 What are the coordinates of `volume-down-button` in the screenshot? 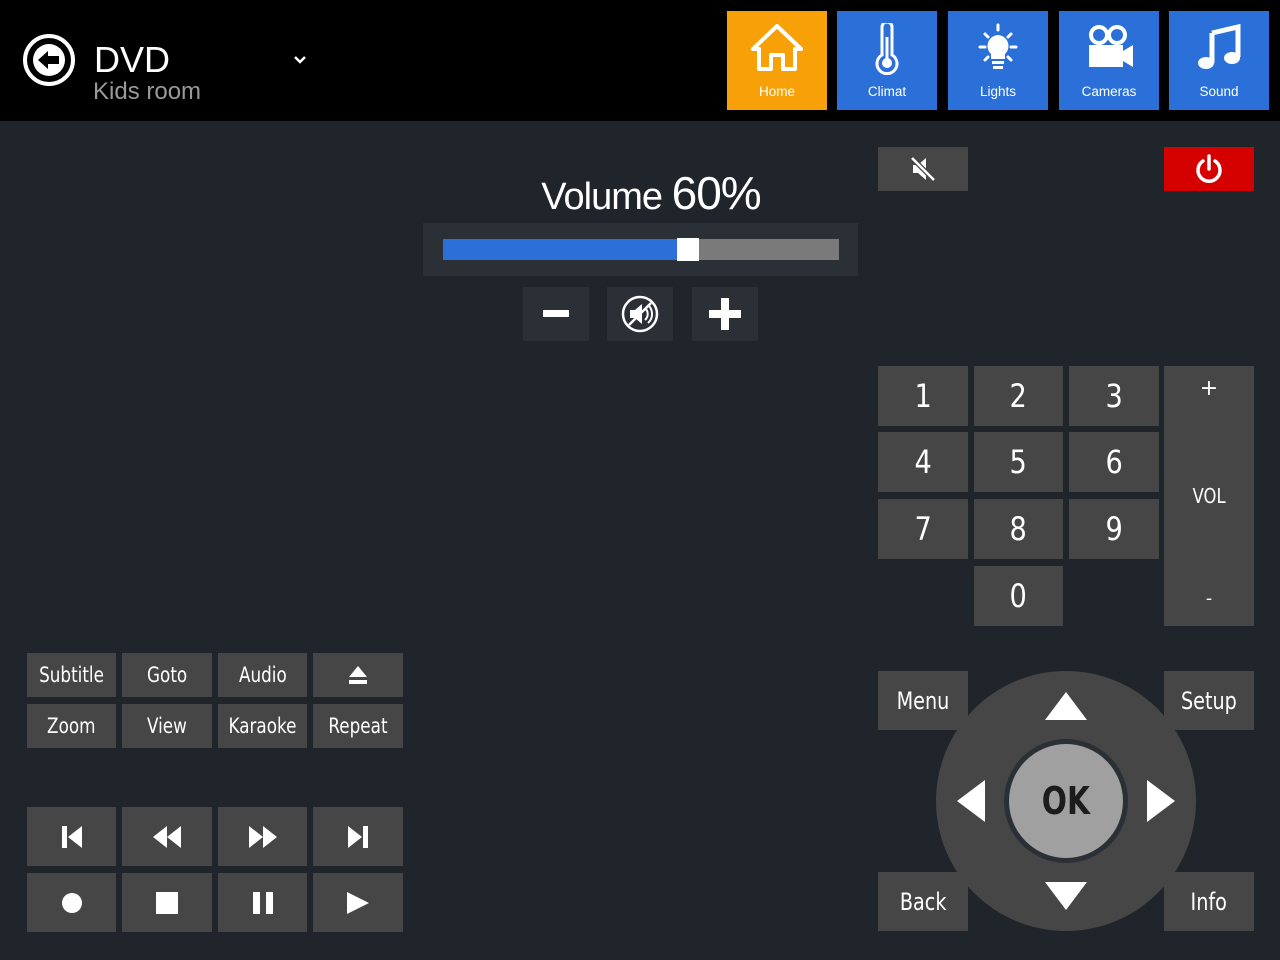 It's located at (556, 314).